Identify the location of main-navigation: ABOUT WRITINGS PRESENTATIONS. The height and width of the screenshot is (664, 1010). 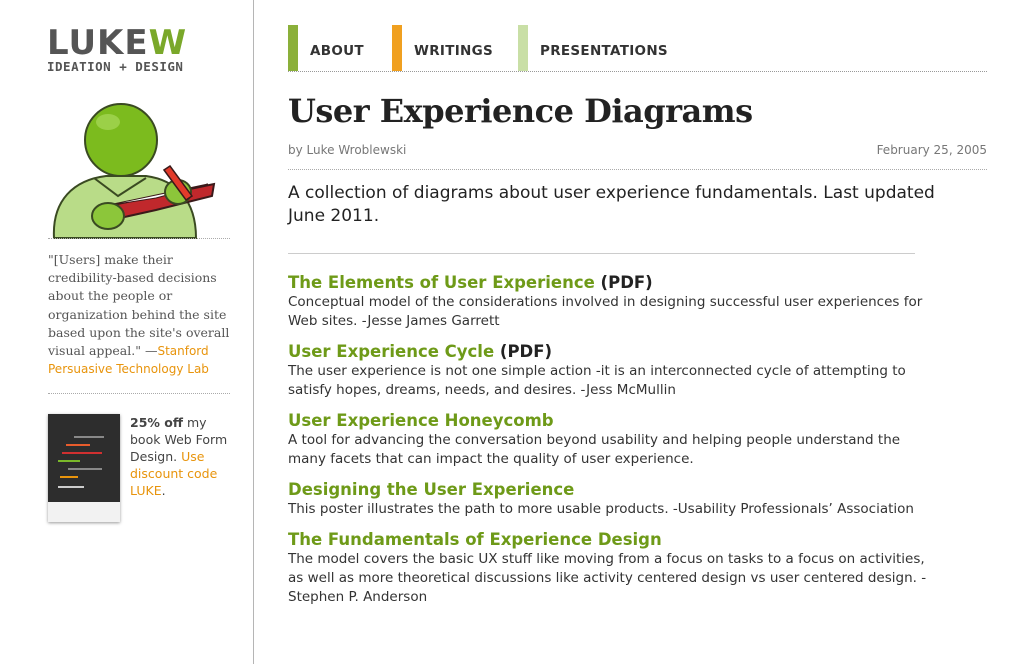
(637, 48).